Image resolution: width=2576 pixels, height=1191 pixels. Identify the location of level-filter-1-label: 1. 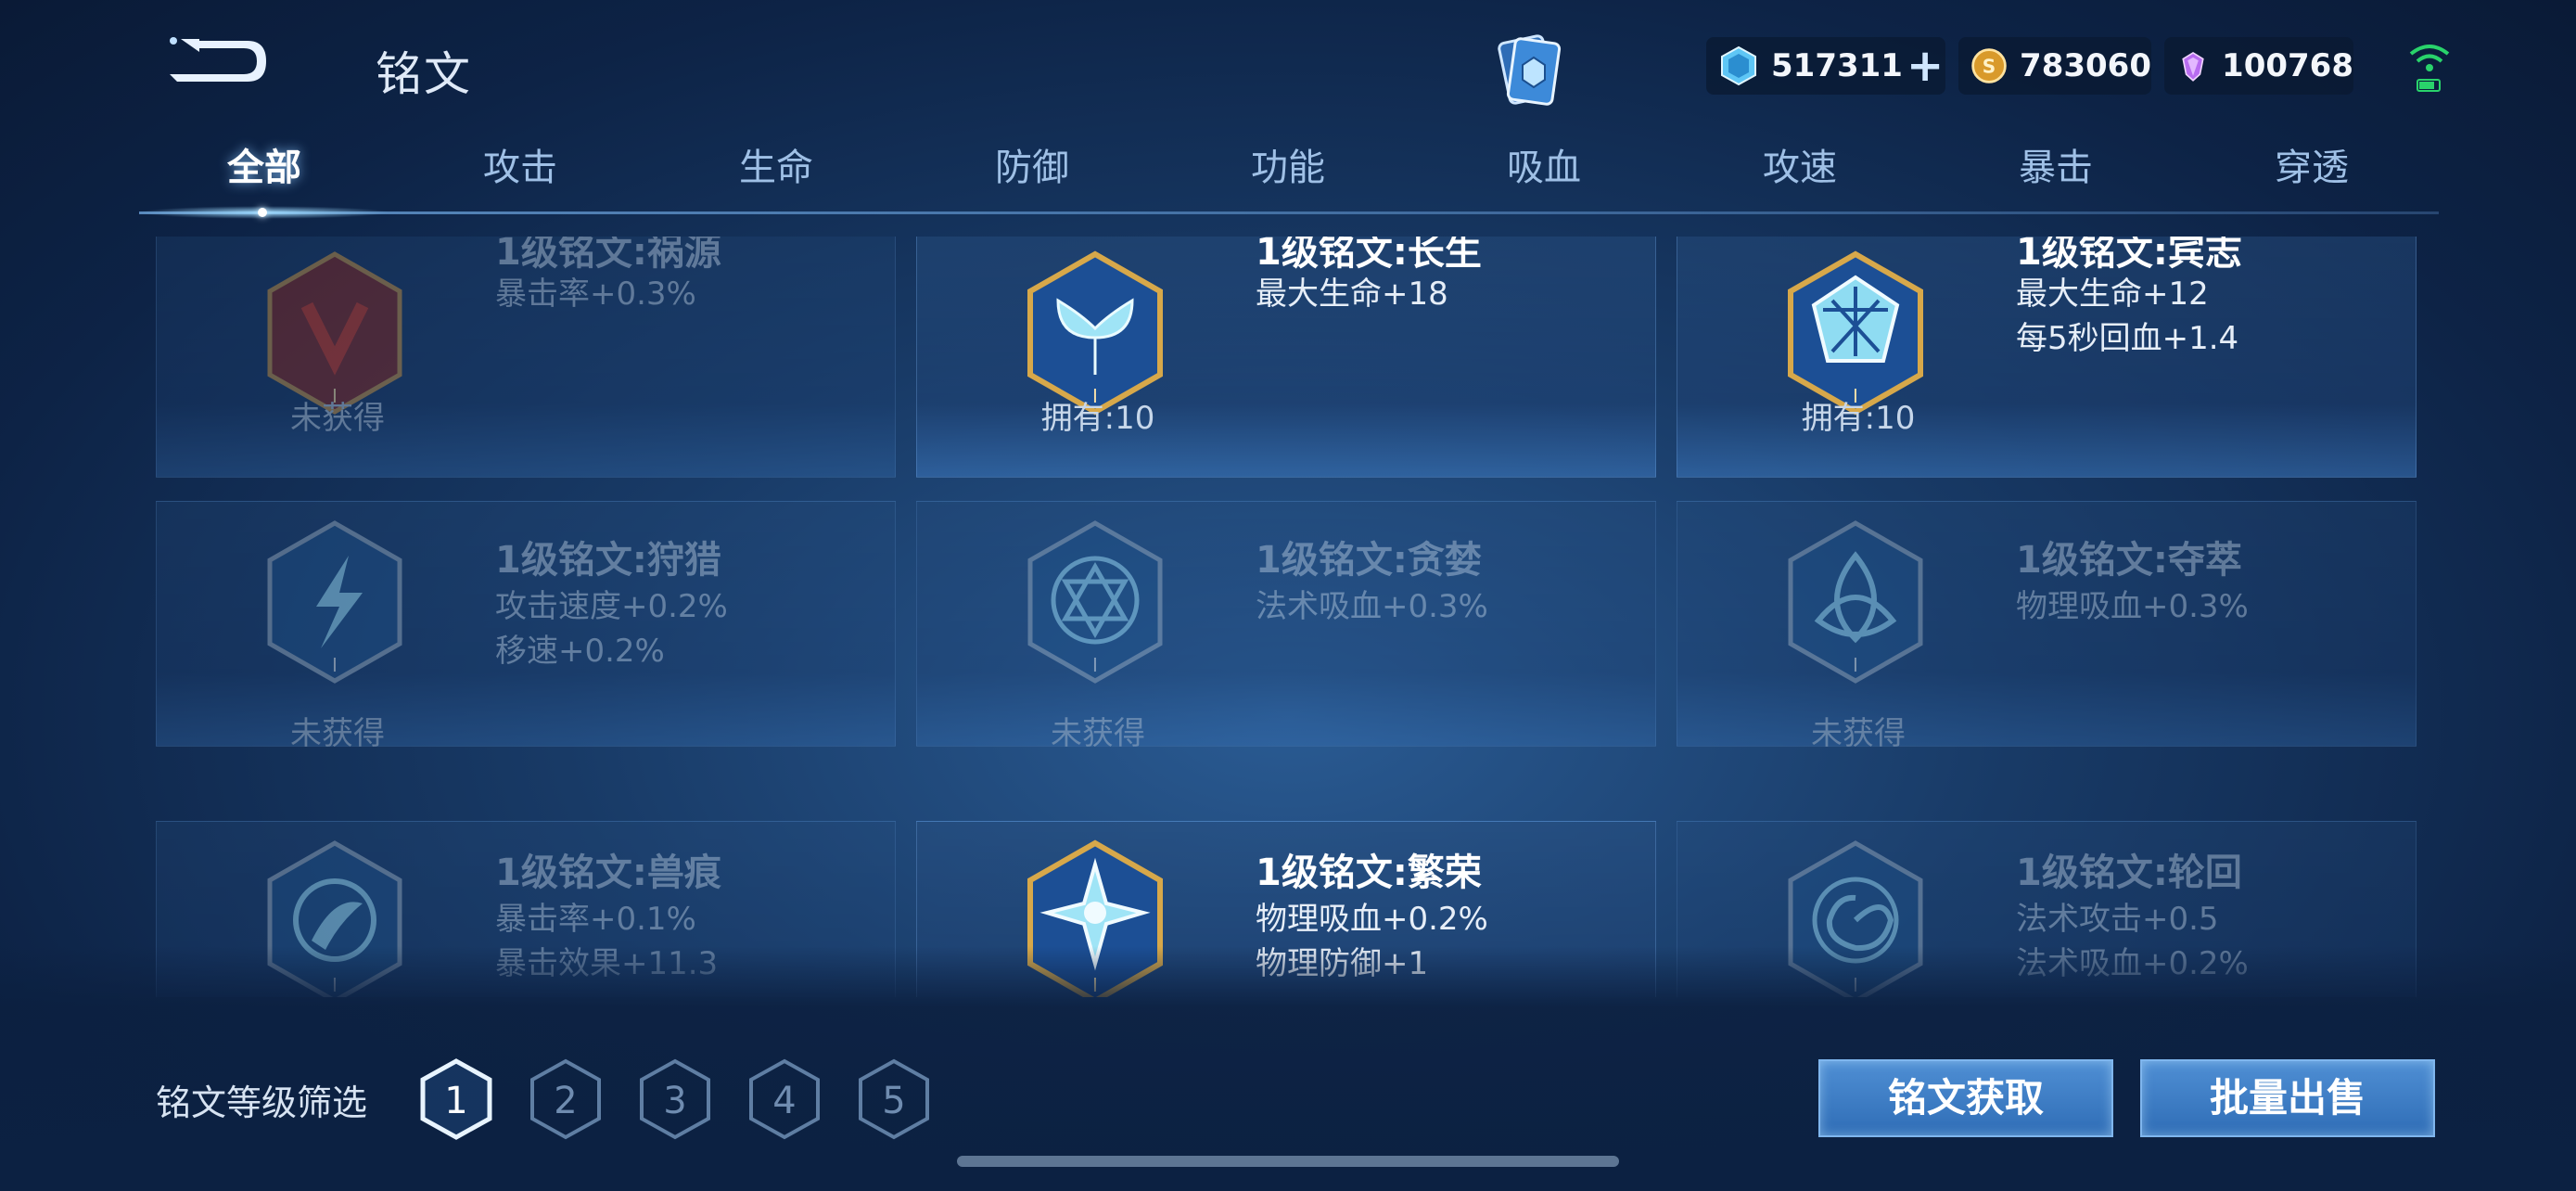
(455, 1101).